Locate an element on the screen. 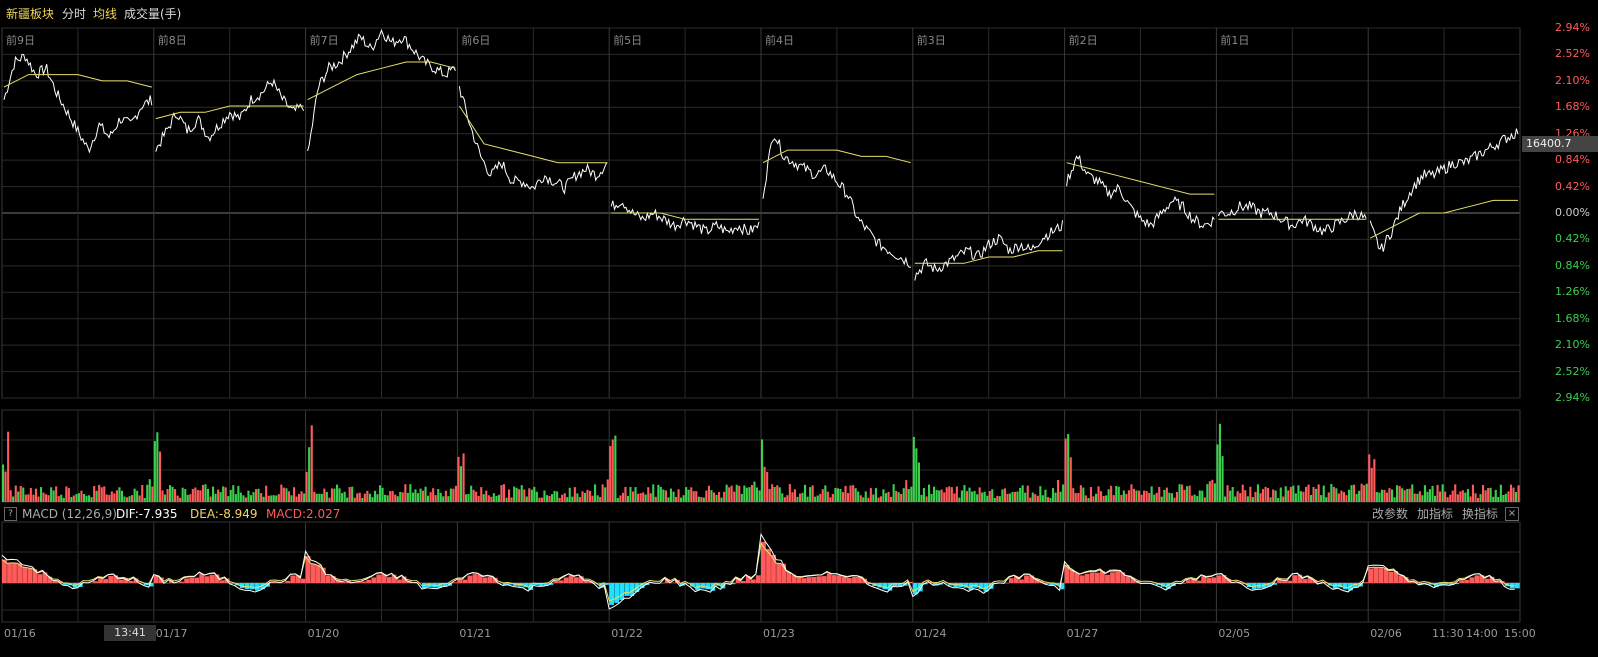  y-tick-label: 2.94% is located at coordinates (1572, 27).